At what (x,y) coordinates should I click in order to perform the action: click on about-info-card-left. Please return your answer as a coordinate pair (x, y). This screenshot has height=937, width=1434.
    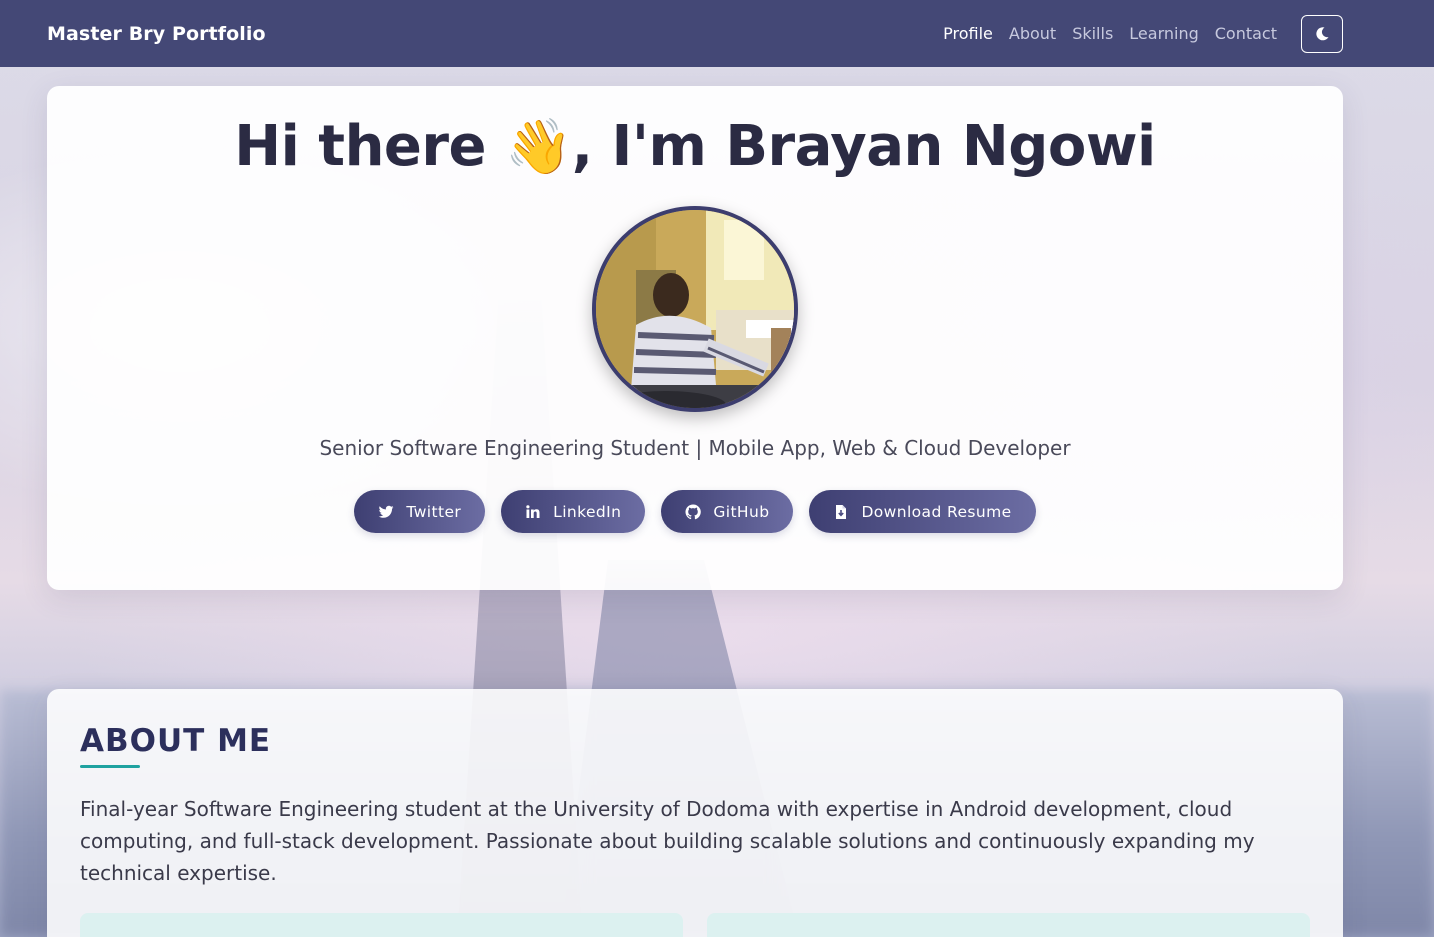
    Looking at the image, I should click on (381, 925).